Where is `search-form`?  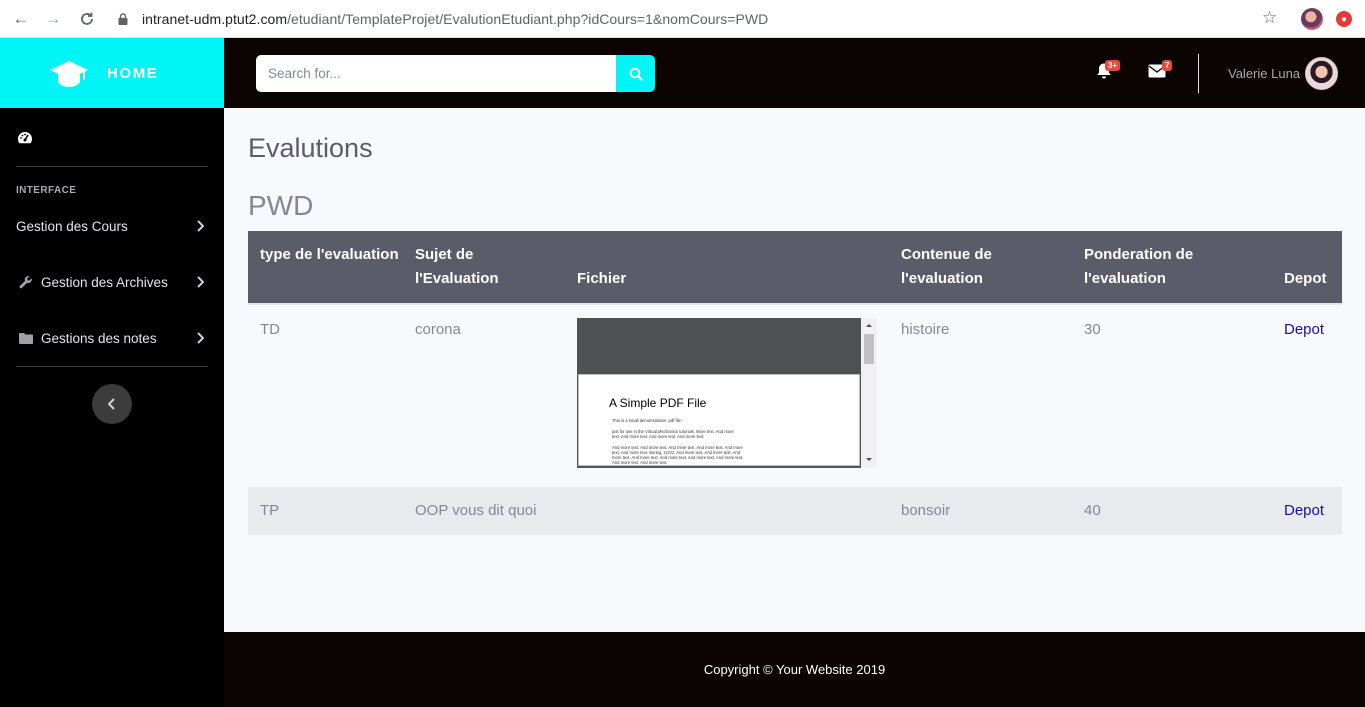
search-form is located at coordinates (455, 73).